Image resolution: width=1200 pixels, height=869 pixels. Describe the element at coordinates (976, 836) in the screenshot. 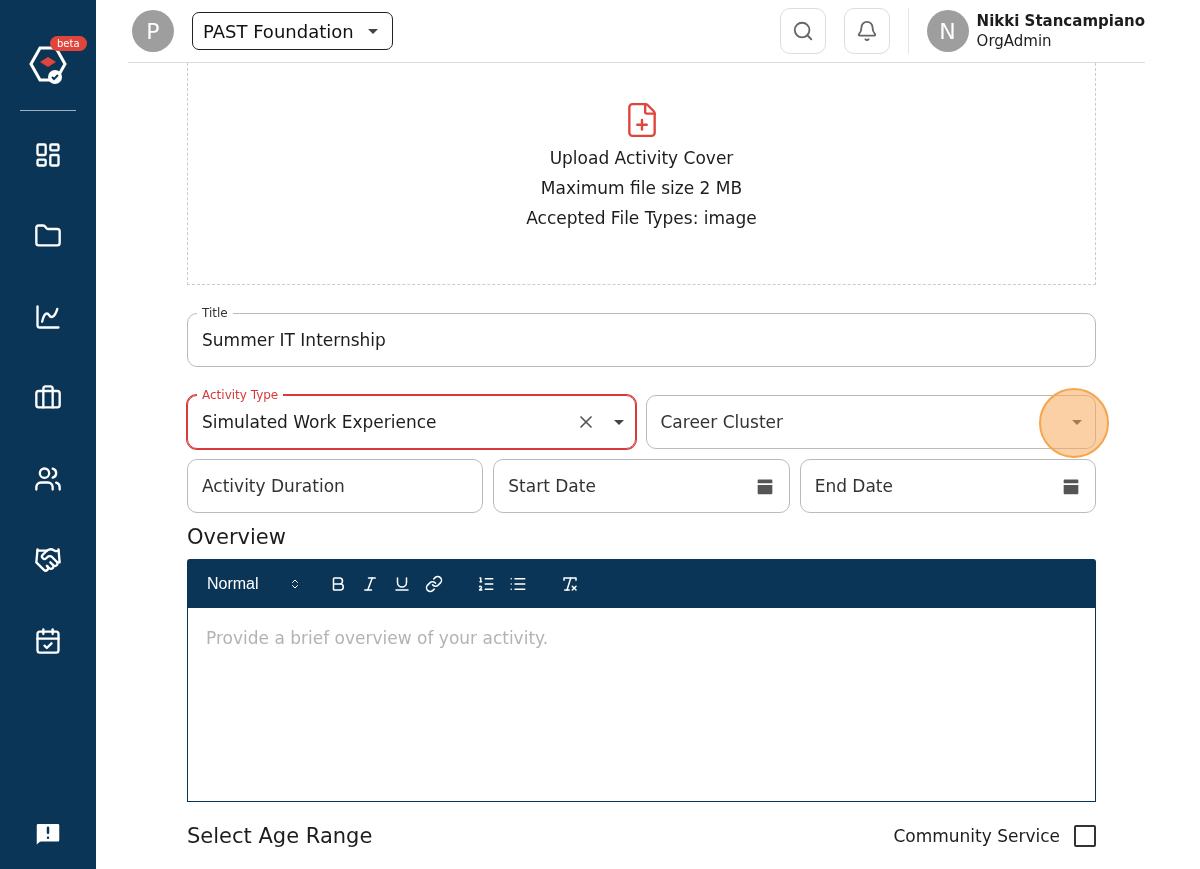

I see `checkbox-label: Community Service` at that location.